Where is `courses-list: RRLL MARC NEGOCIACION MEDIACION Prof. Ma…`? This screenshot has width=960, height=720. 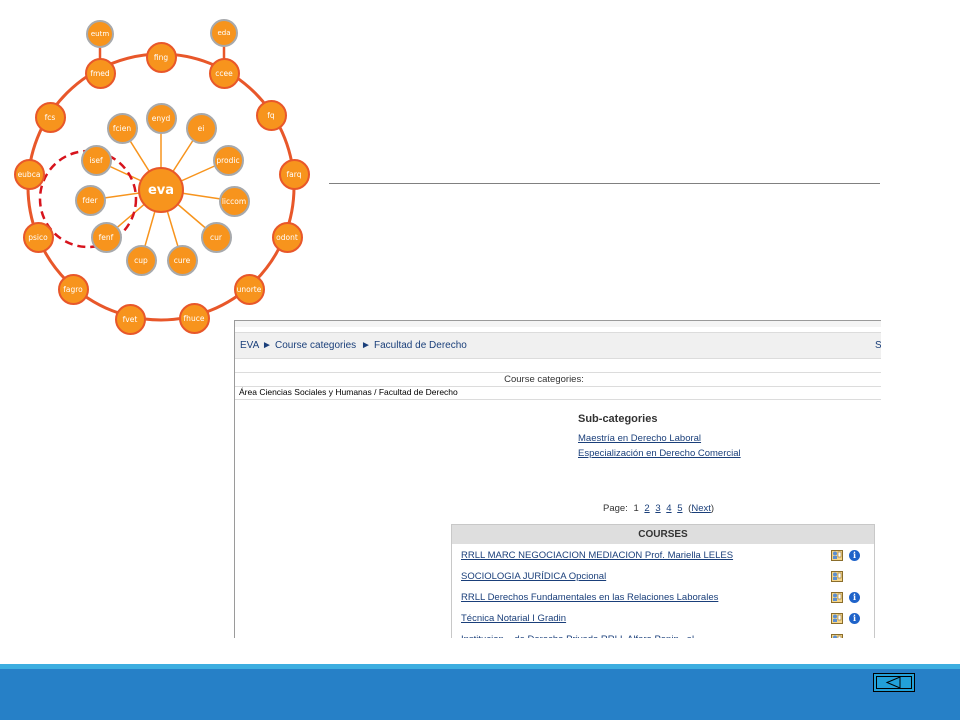
courses-list: RRLL MARC NEGOCIACION MEDIACION Prof. Ma… is located at coordinates (663, 591).